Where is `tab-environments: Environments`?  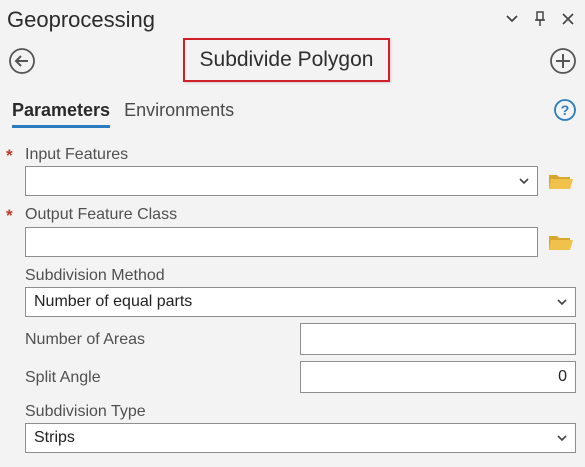 tab-environments: Environments is located at coordinates (179, 114).